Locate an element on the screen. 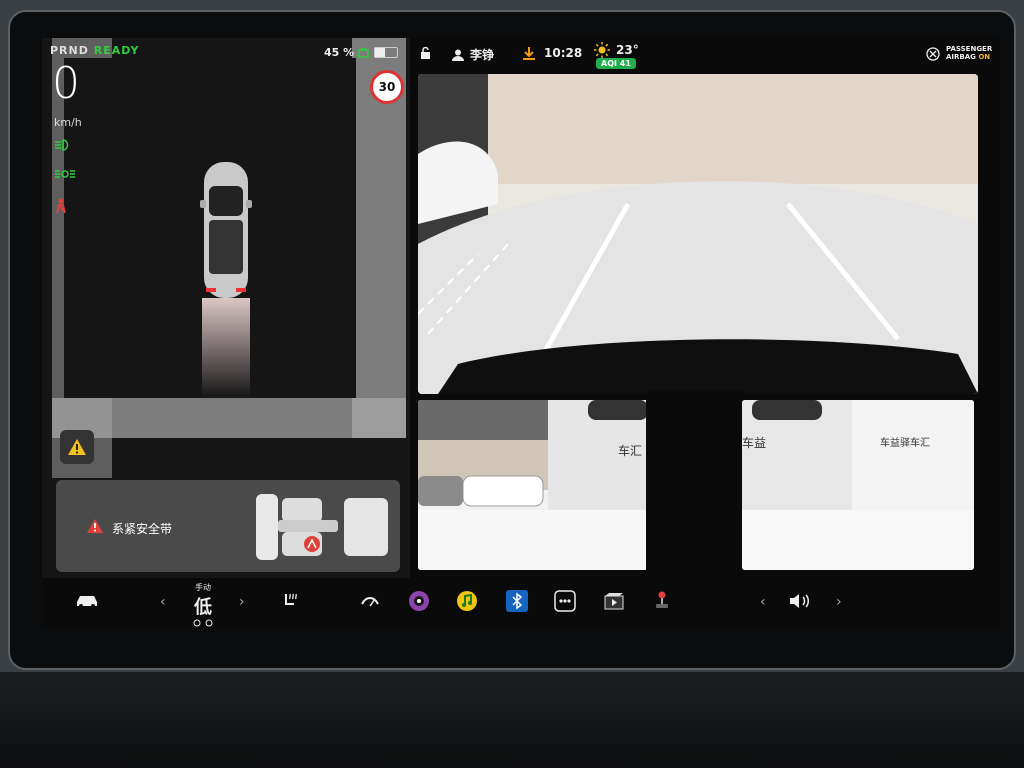 The image size is (1024, 768). fan-control: 手动 低 is located at coordinates (203, 604).